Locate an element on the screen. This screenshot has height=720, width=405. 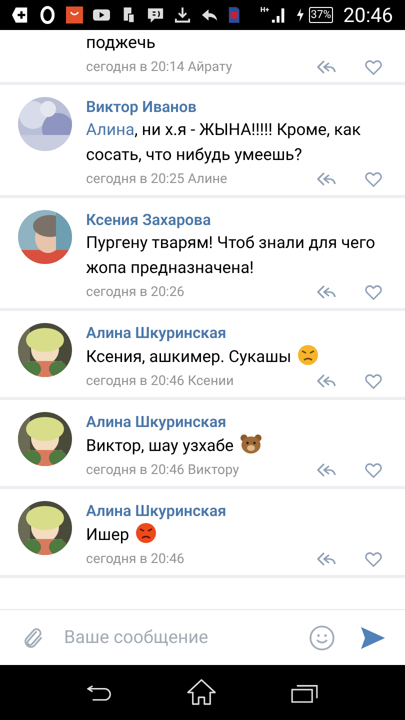
author-name: Ксения Захарова is located at coordinates (245, 220).